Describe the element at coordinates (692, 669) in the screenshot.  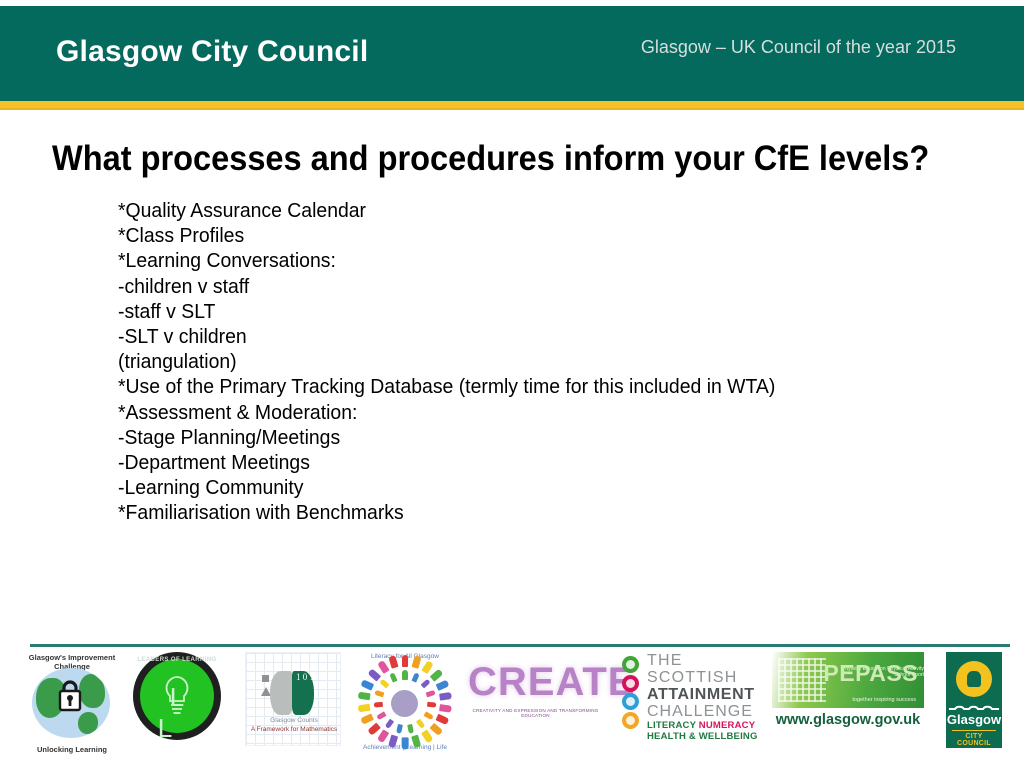
I see `sac-line1: THE SCOTTISH` at that location.